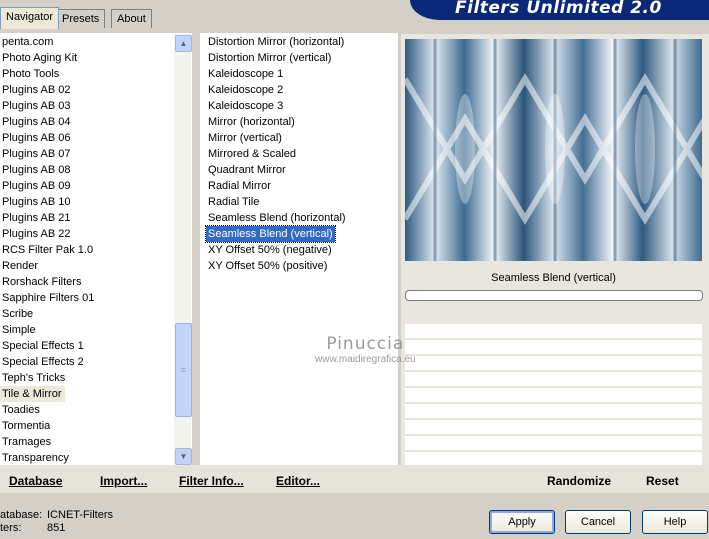  I want to click on category-item: Plugins AB 04, so click(96, 122).